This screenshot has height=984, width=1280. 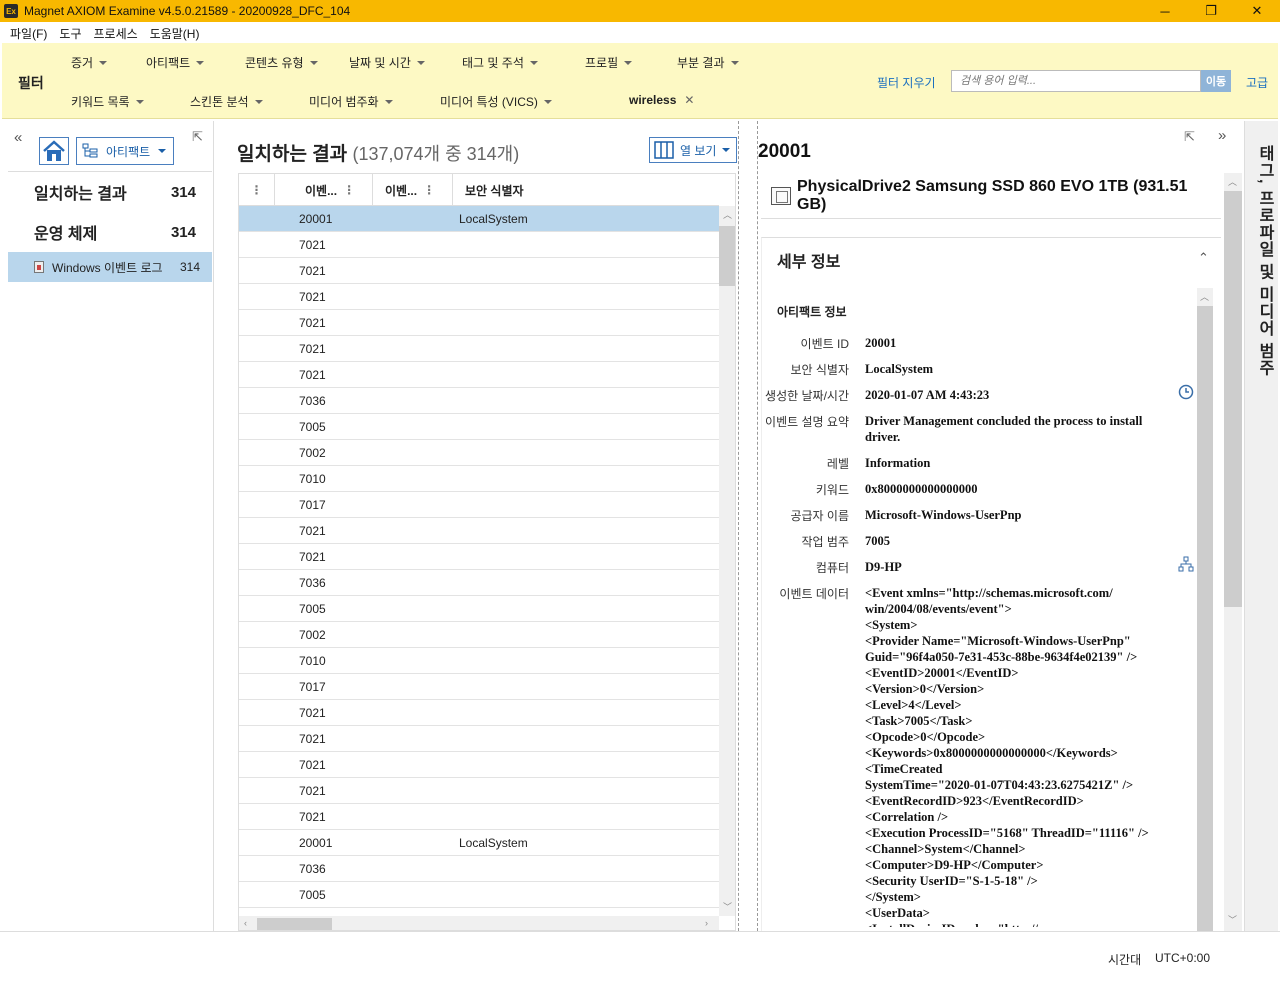 I want to click on prop-value: Microsoft-Windows-UserPnp, so click(x=943, y=515).